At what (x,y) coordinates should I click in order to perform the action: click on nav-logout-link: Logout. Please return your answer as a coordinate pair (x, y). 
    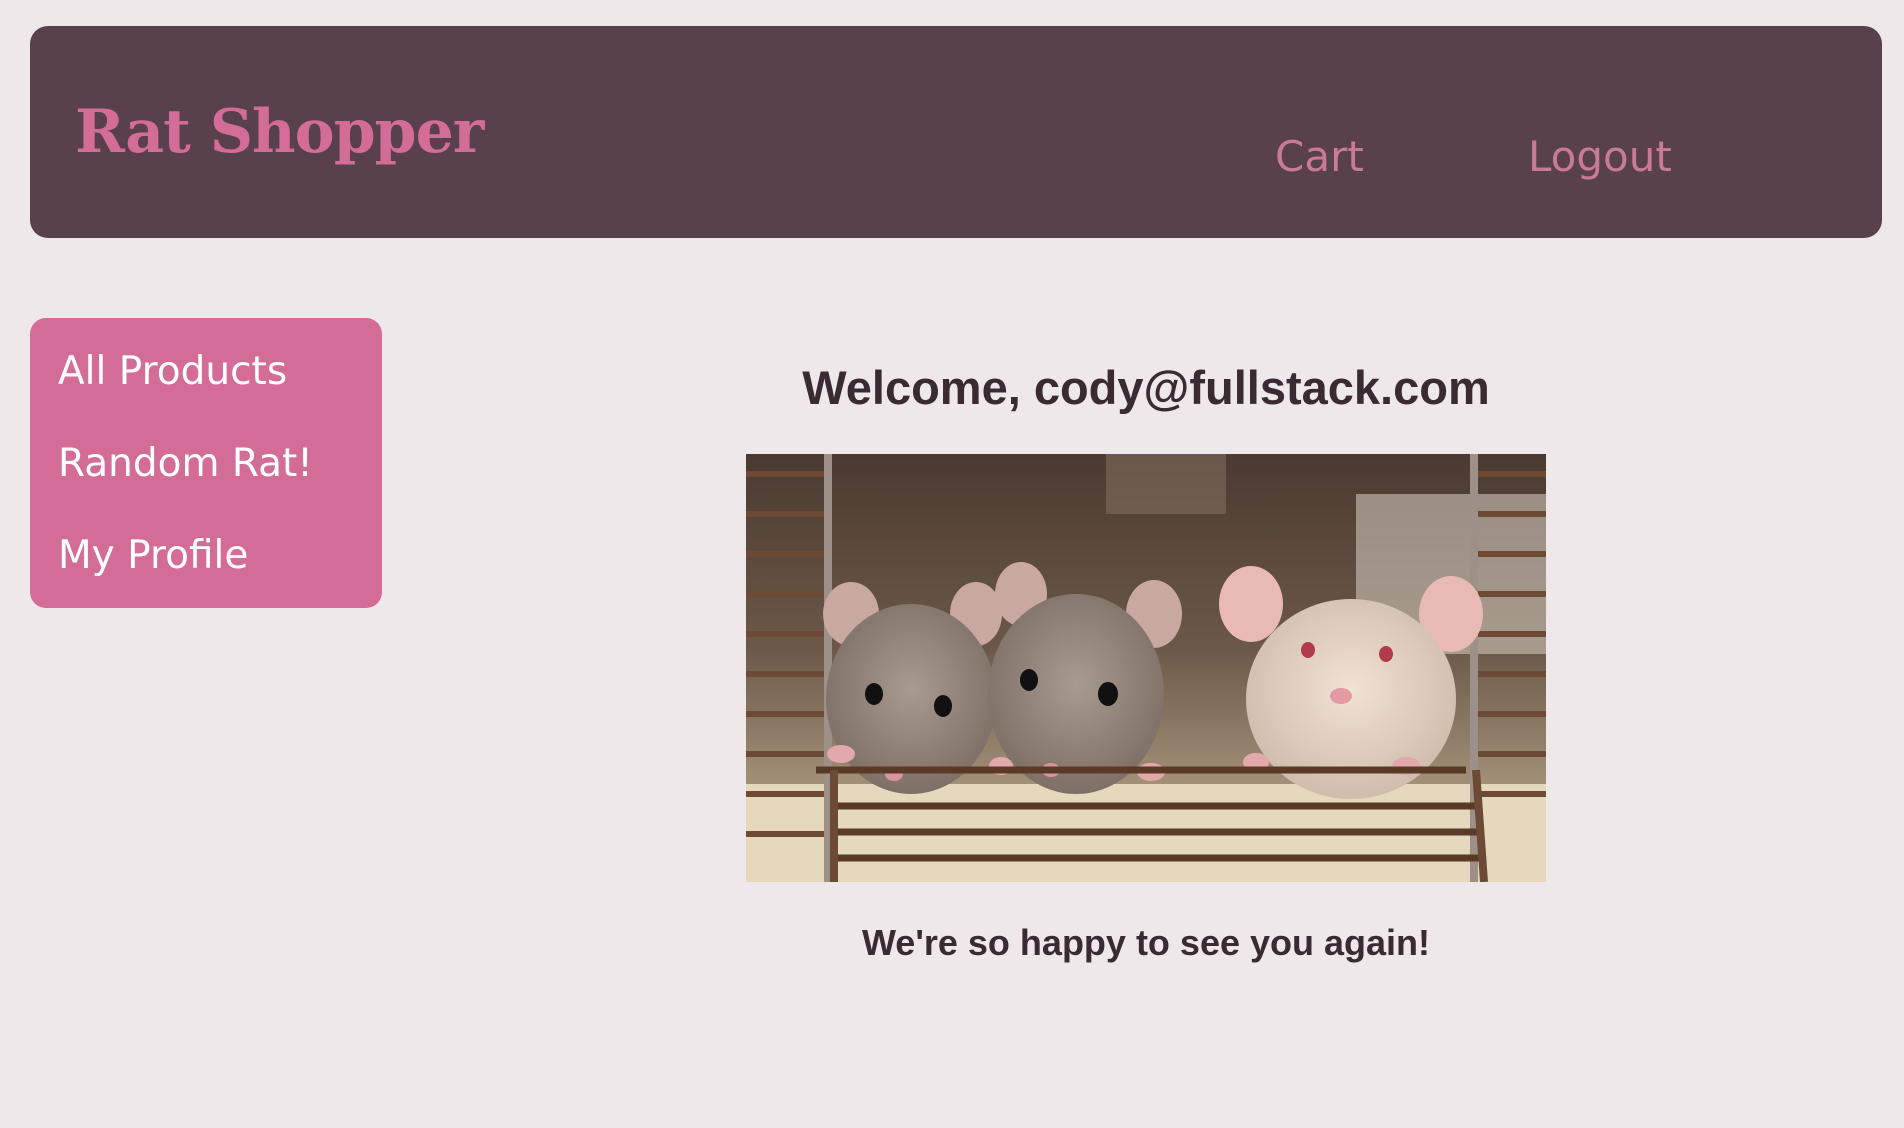
    Looking at the image, I should click on (1600, 157).